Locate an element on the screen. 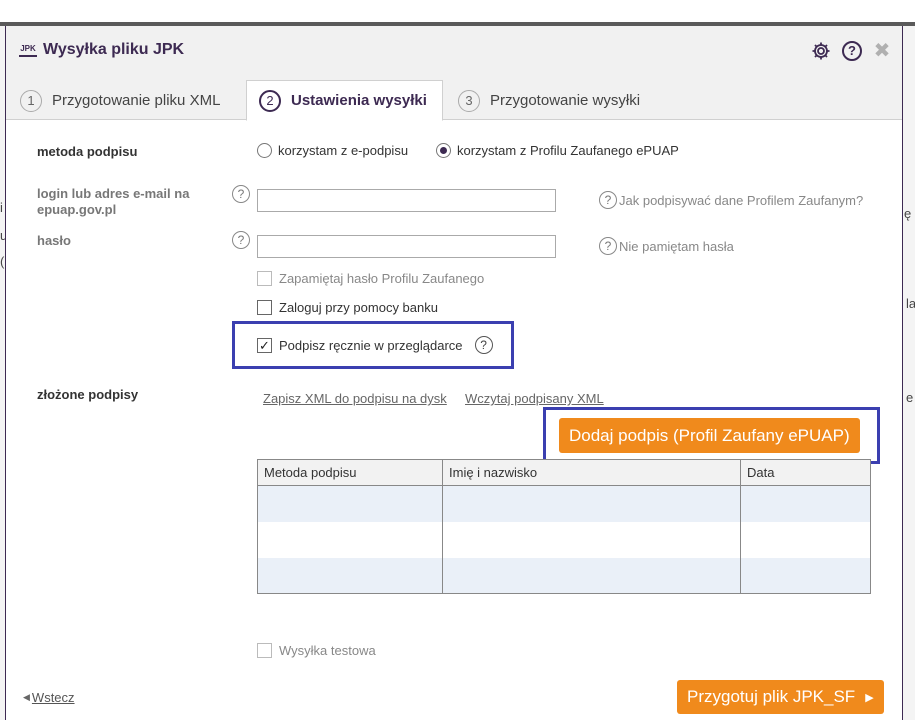 The image size is (915, 720). radio-e-signature: korzystam z e-podpisu is located at coordinates (332, 150).